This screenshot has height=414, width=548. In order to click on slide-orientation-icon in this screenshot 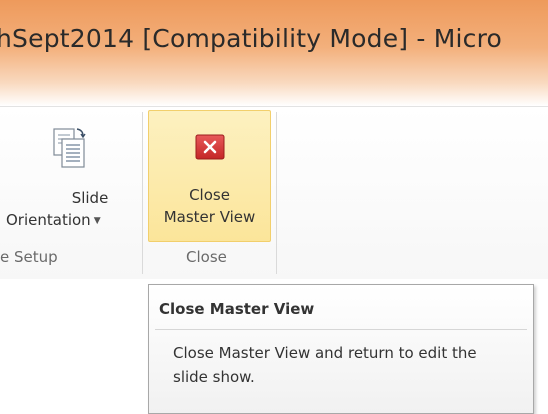, I will do `click(70, 150)`.